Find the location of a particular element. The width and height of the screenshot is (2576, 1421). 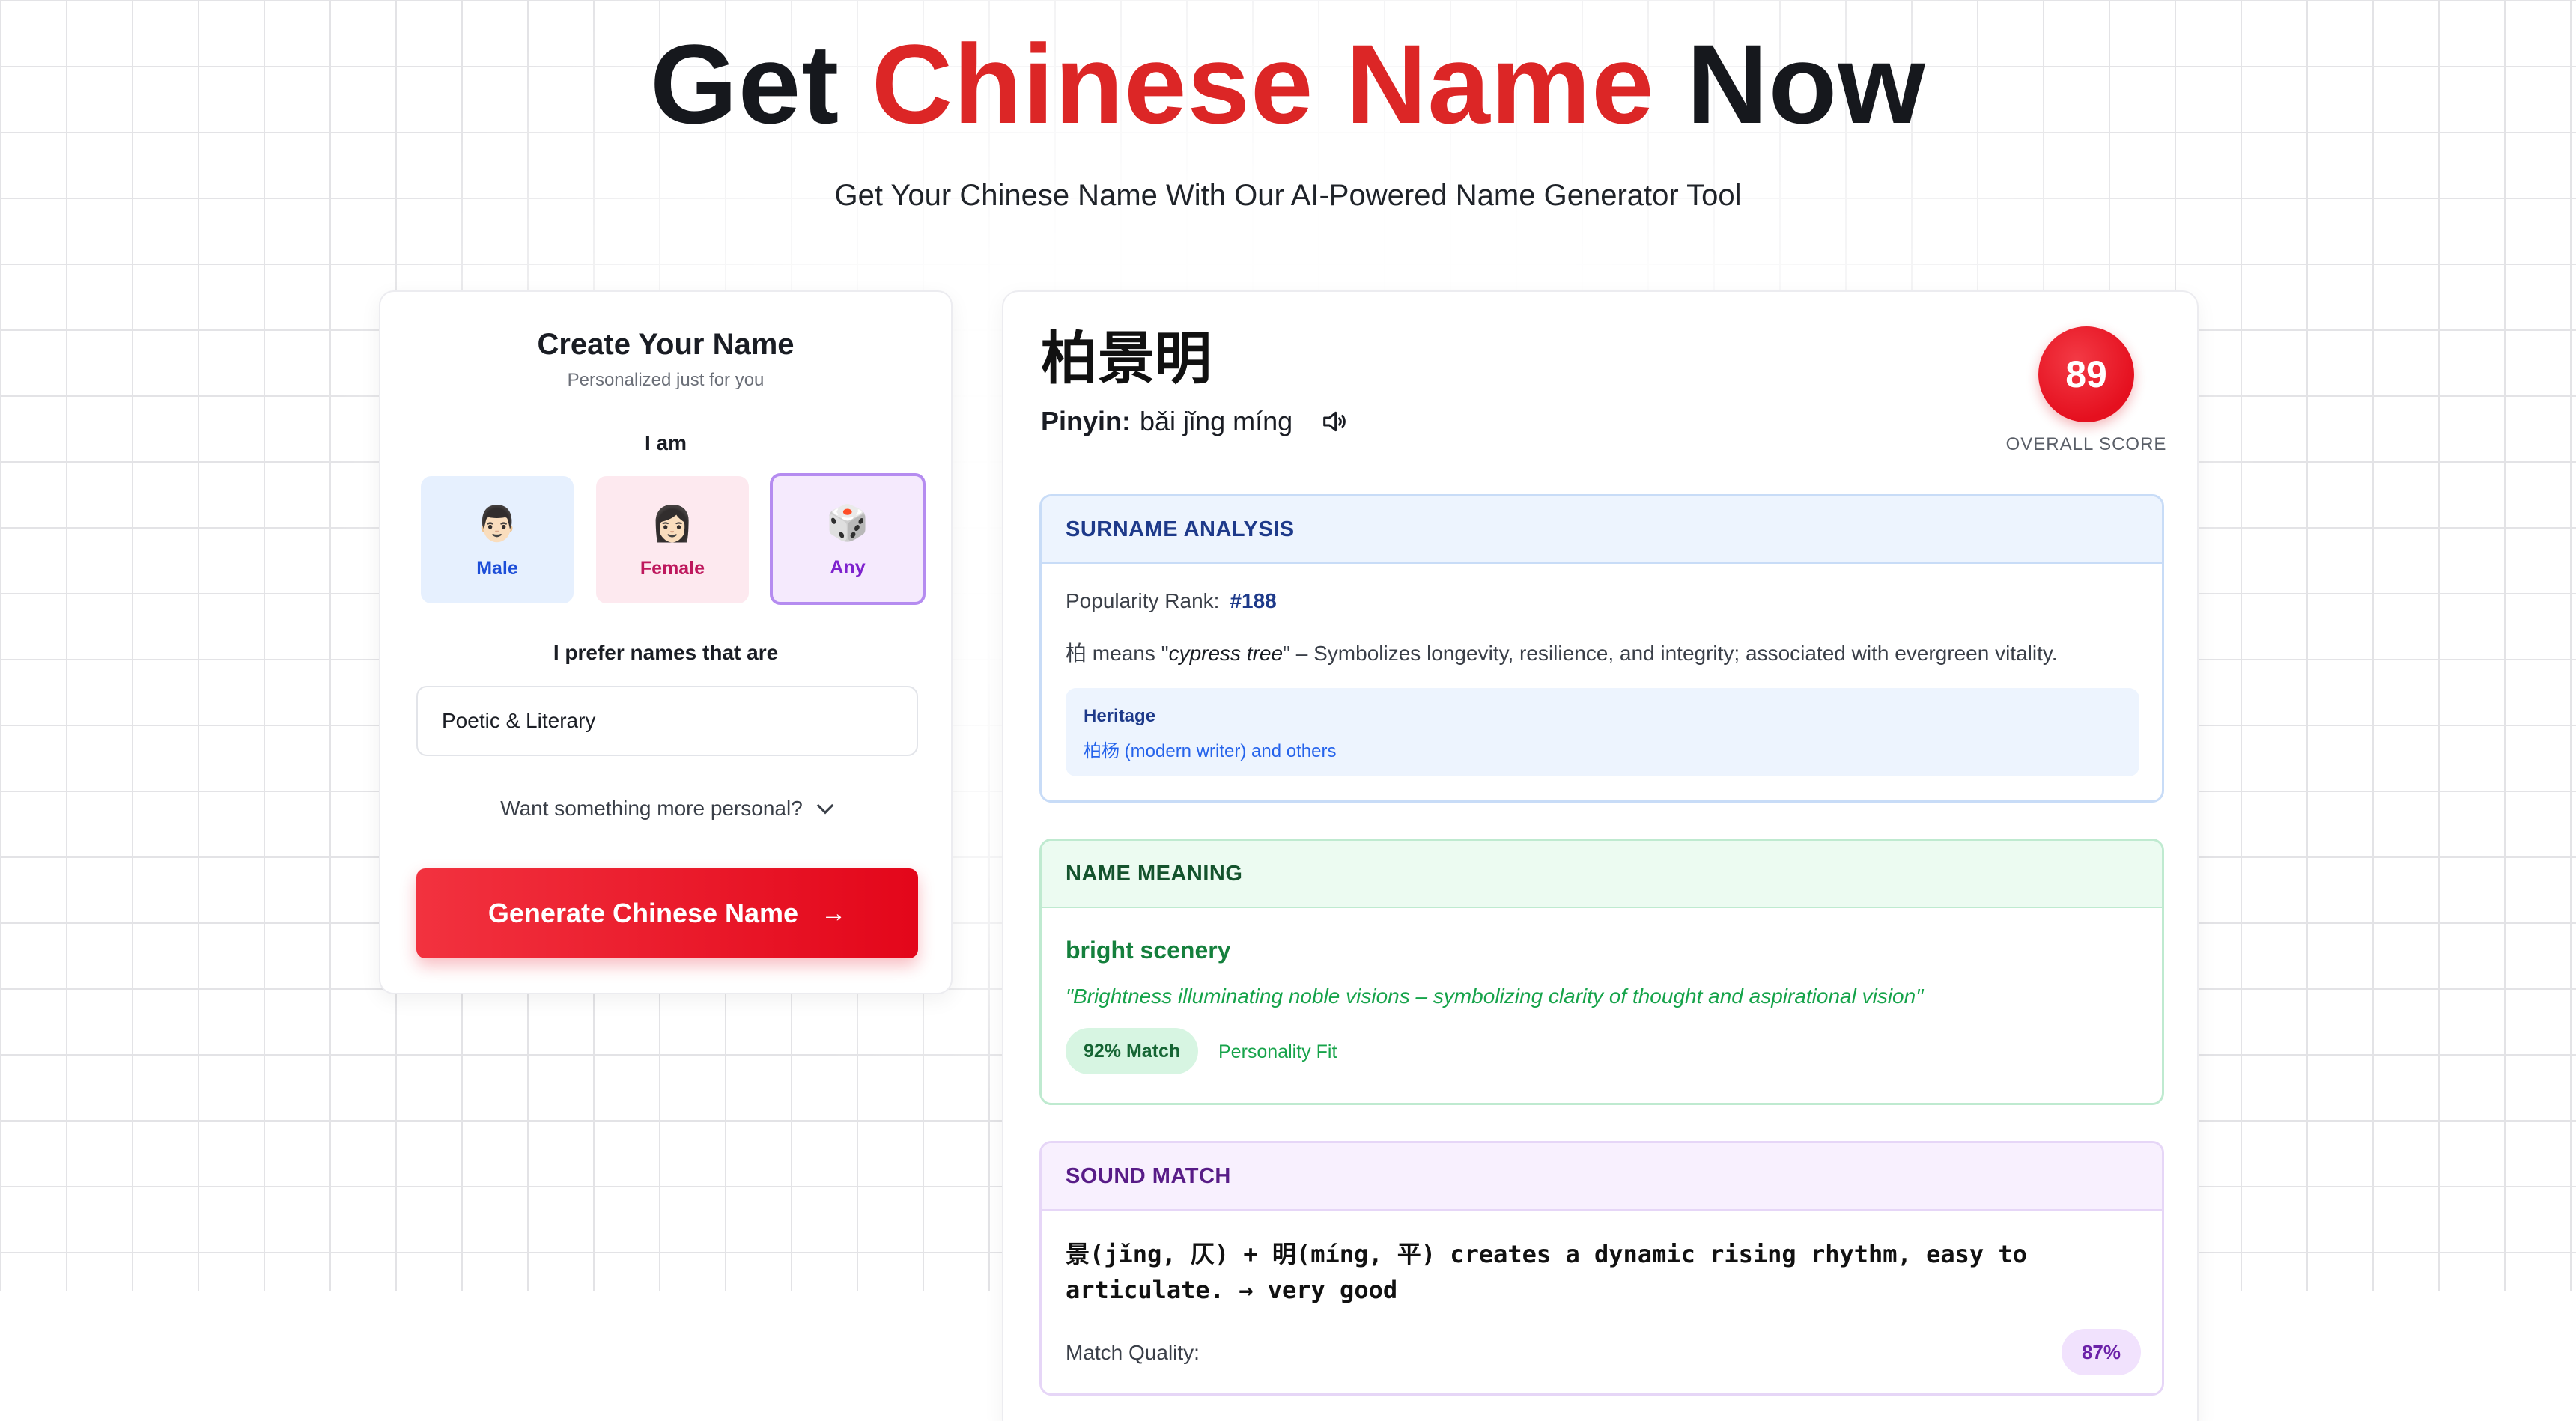

gender-female-button: 👩🏻 Female is located at coordinates (672, 539).